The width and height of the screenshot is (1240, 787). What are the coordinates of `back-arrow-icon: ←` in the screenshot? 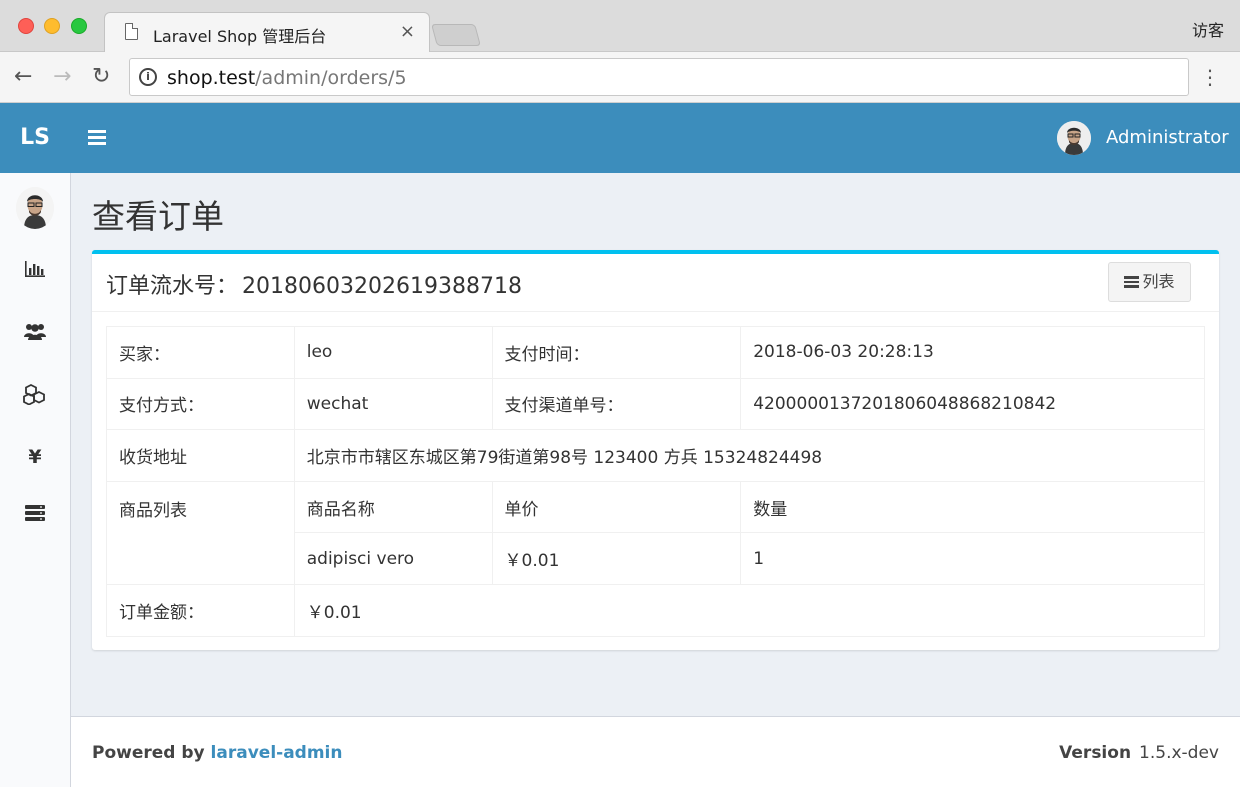 It's located at (23, 77).